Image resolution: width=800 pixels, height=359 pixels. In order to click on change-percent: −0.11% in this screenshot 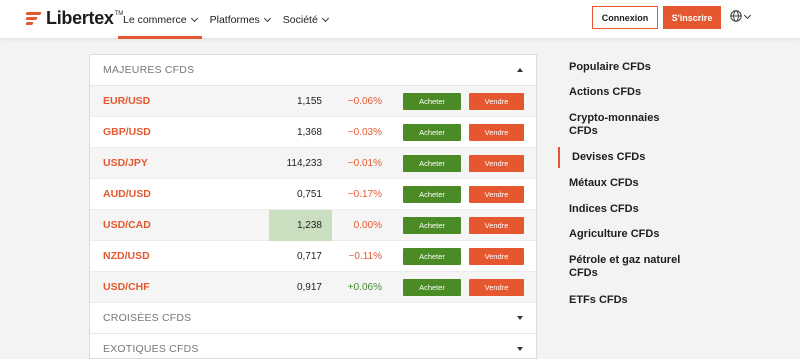, I will do `click(365, 256)`.